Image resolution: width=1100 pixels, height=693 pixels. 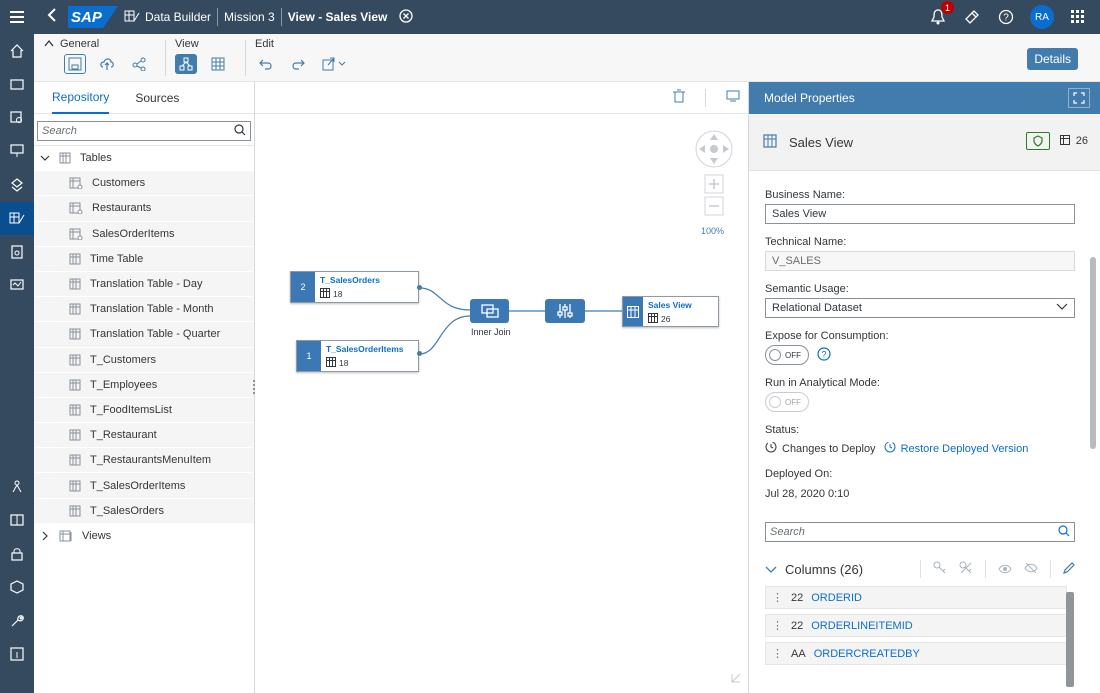 I want to click on tree-item: Translation Table - Quarter, so click(x=144, y=335).